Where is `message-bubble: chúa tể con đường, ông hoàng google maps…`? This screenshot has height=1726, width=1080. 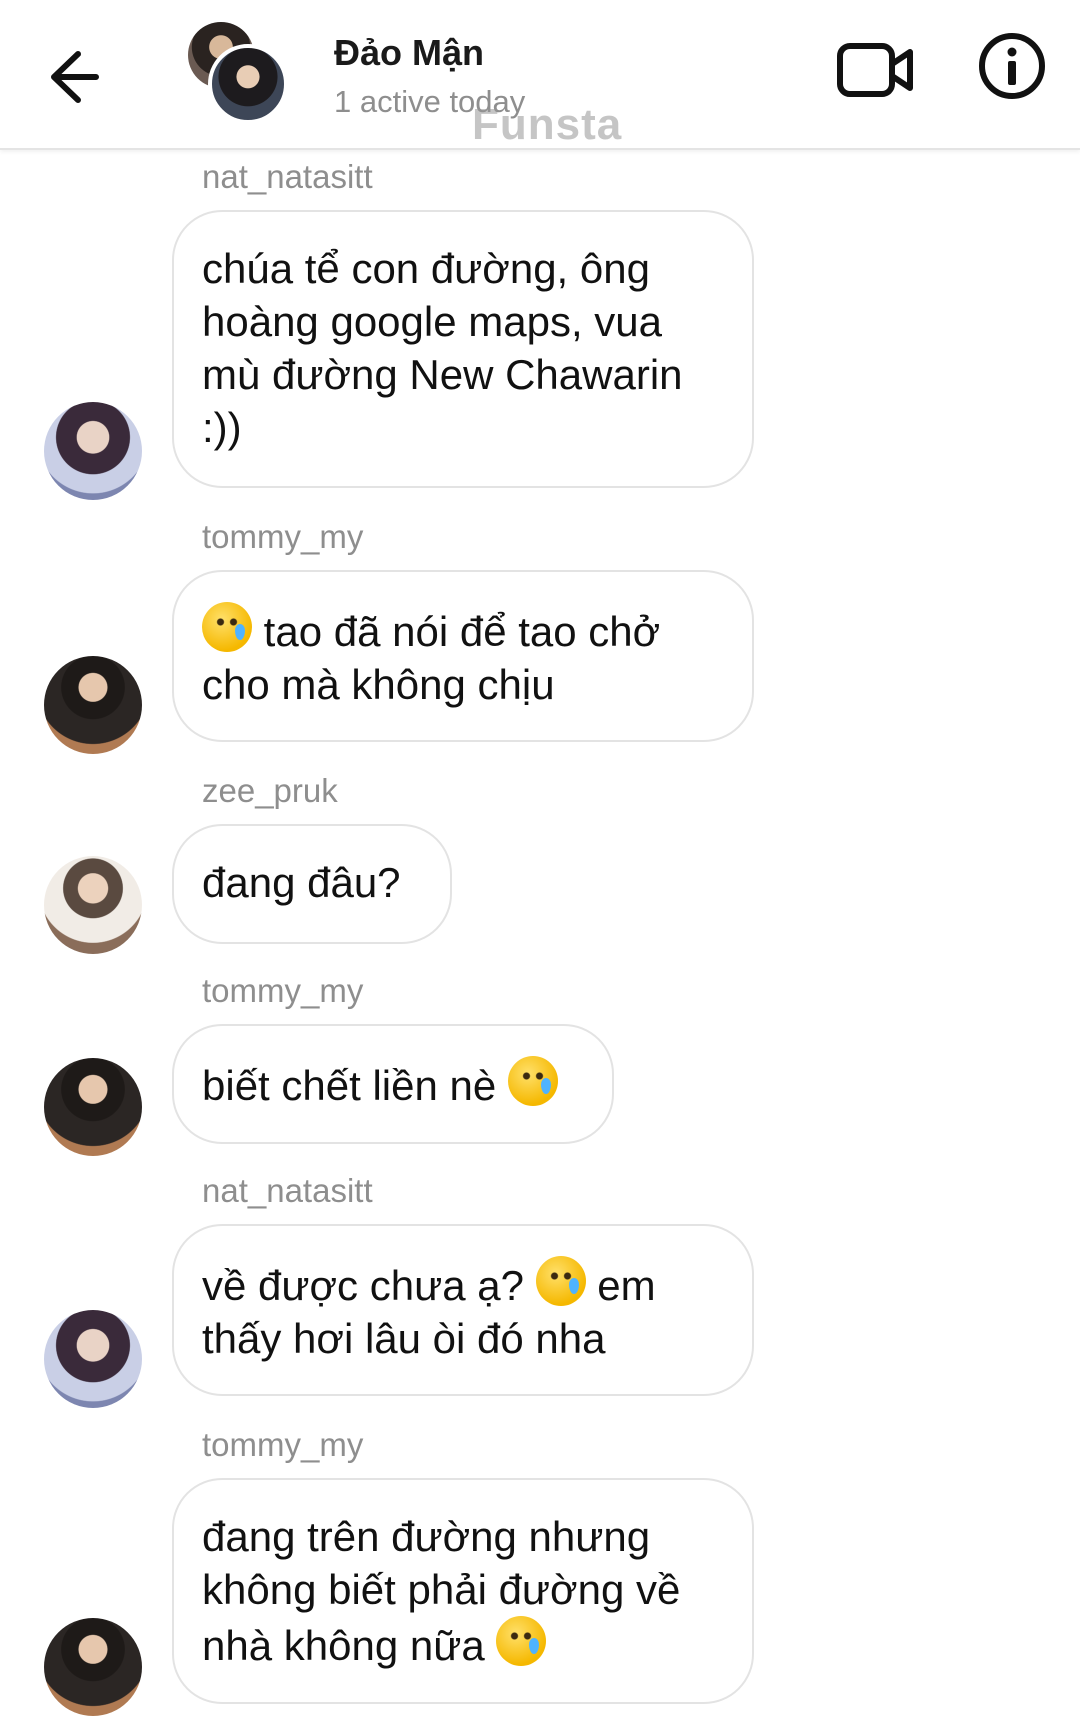 message-bubble: chúa tể con đường, ông hoàng google maps… is located at coordinates (463, 349).